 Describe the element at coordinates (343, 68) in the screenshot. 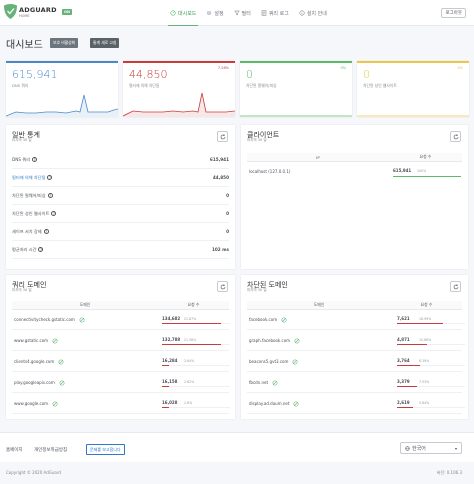

I see `stat-percent: 0%` at that location.